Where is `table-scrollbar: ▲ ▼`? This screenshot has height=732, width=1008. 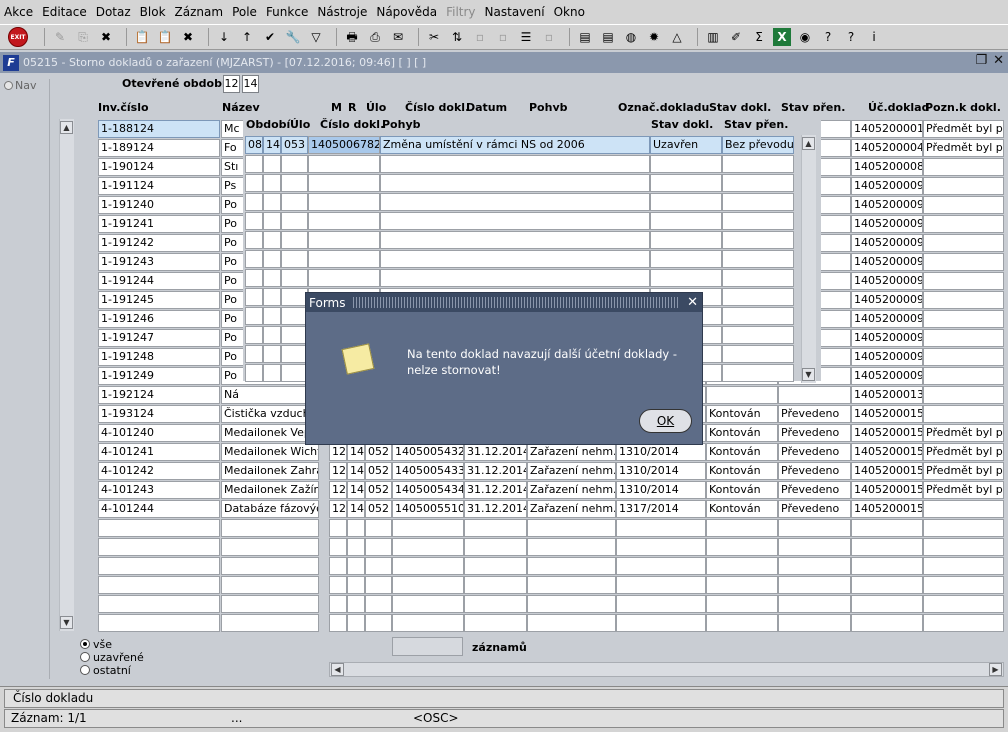
table-scrollbar: ▲ ▼ is located at coordinates (66, 375).